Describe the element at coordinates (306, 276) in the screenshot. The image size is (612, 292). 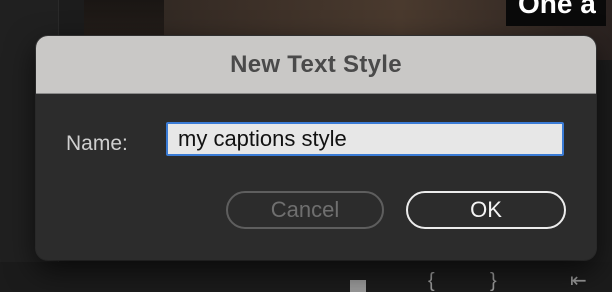
I see `transport-bar` at that location.